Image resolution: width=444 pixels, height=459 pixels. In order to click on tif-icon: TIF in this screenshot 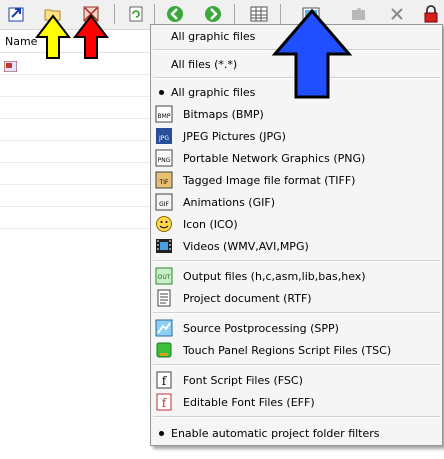, I will do `click(164, 180)`.